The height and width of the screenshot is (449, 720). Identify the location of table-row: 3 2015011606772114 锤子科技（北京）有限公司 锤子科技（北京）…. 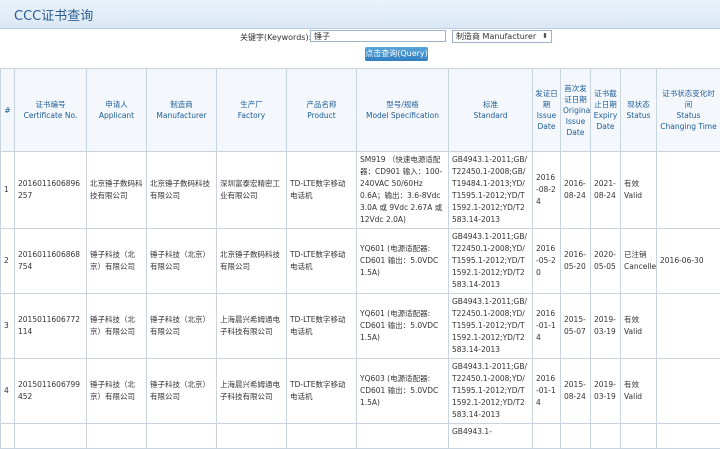
(360, 326).